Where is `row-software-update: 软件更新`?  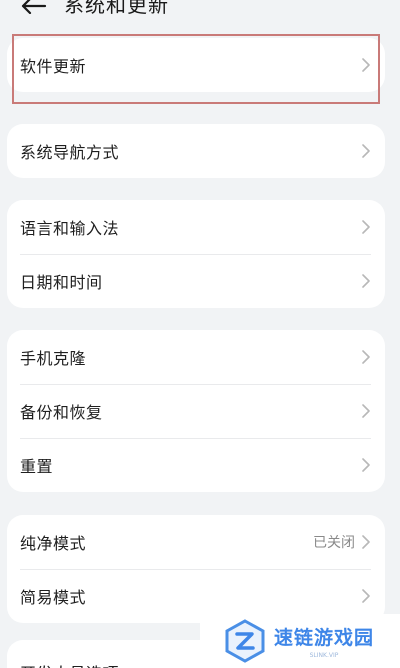 row-software-update: 软件更新 is located at coordinates (196, 65).